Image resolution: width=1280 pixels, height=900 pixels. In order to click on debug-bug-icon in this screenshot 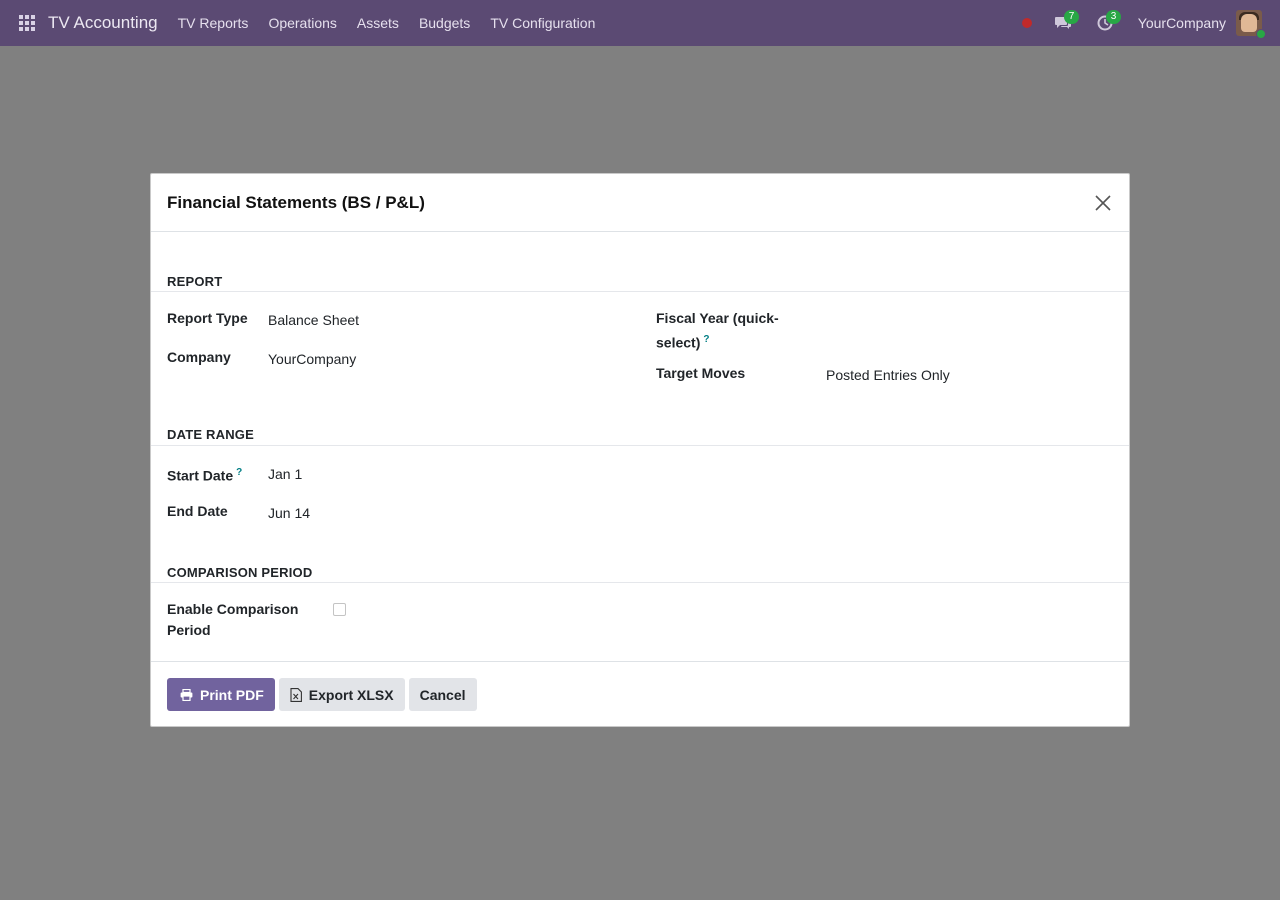, I will do `click(1026, 23)`.